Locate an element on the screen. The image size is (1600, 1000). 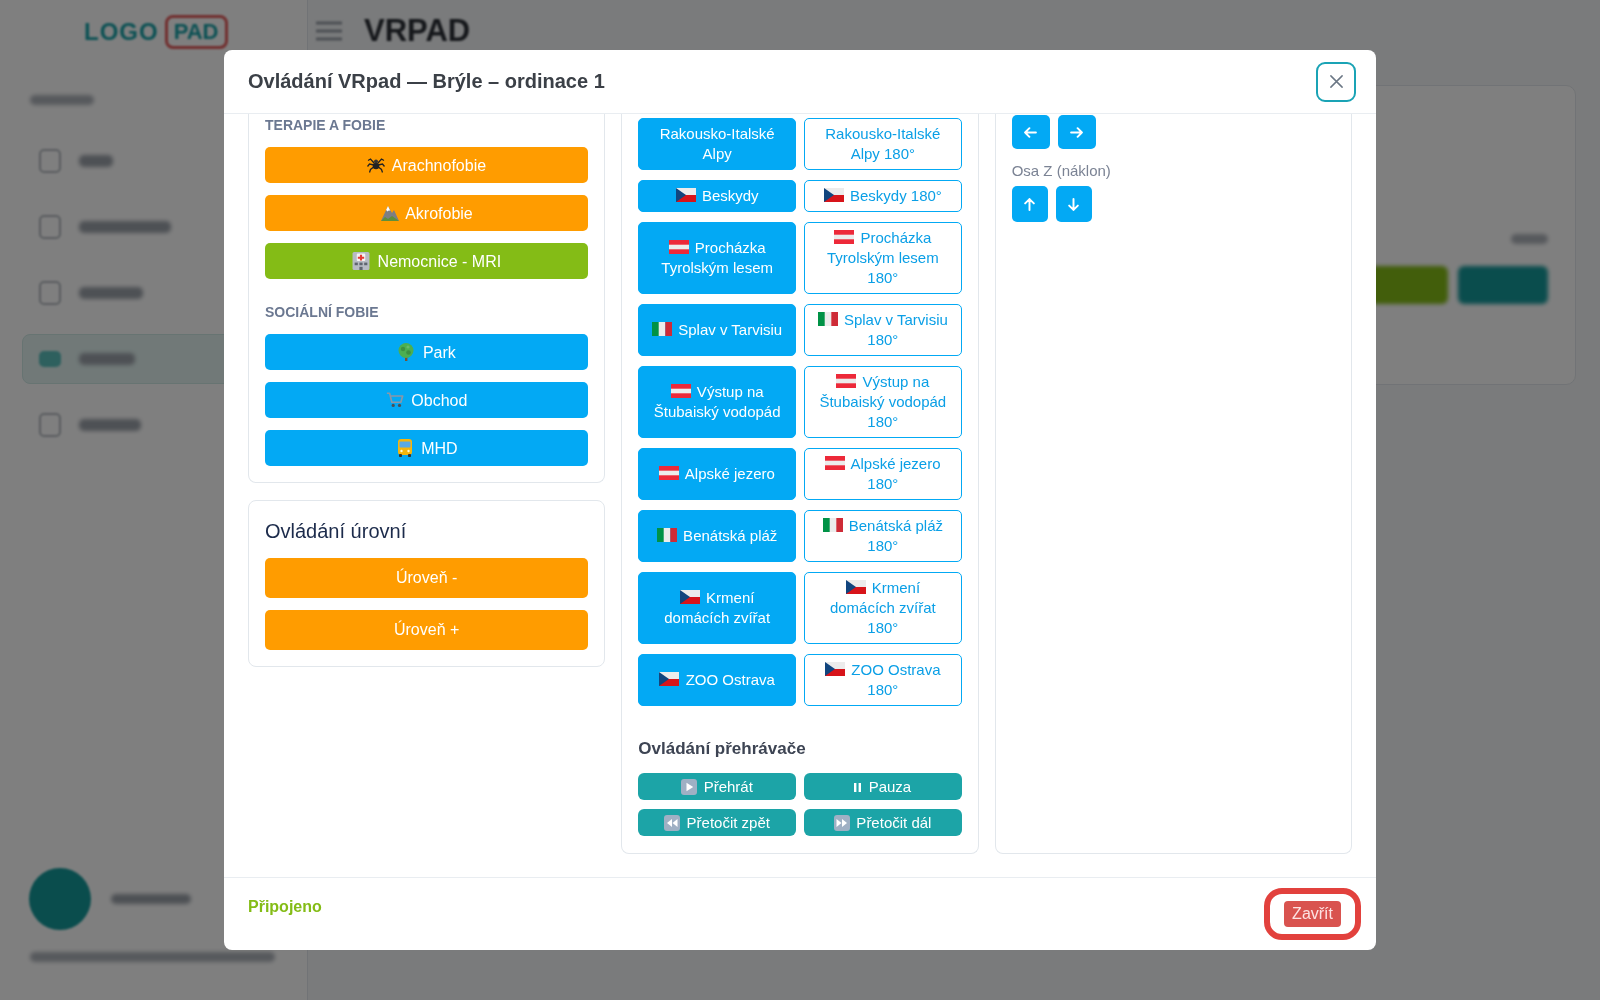
spider-icon is located at coordinates (376, 164).